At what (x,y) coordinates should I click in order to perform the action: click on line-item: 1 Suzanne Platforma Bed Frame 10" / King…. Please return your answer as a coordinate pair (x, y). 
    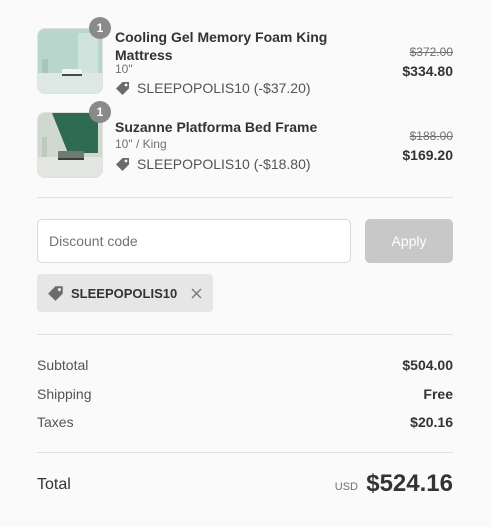
    Looking at the image, I should click on (245, 139).